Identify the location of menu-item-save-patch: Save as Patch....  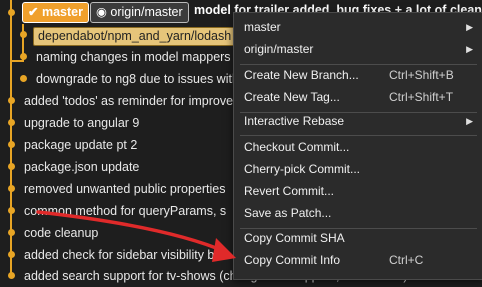
(358, 213).